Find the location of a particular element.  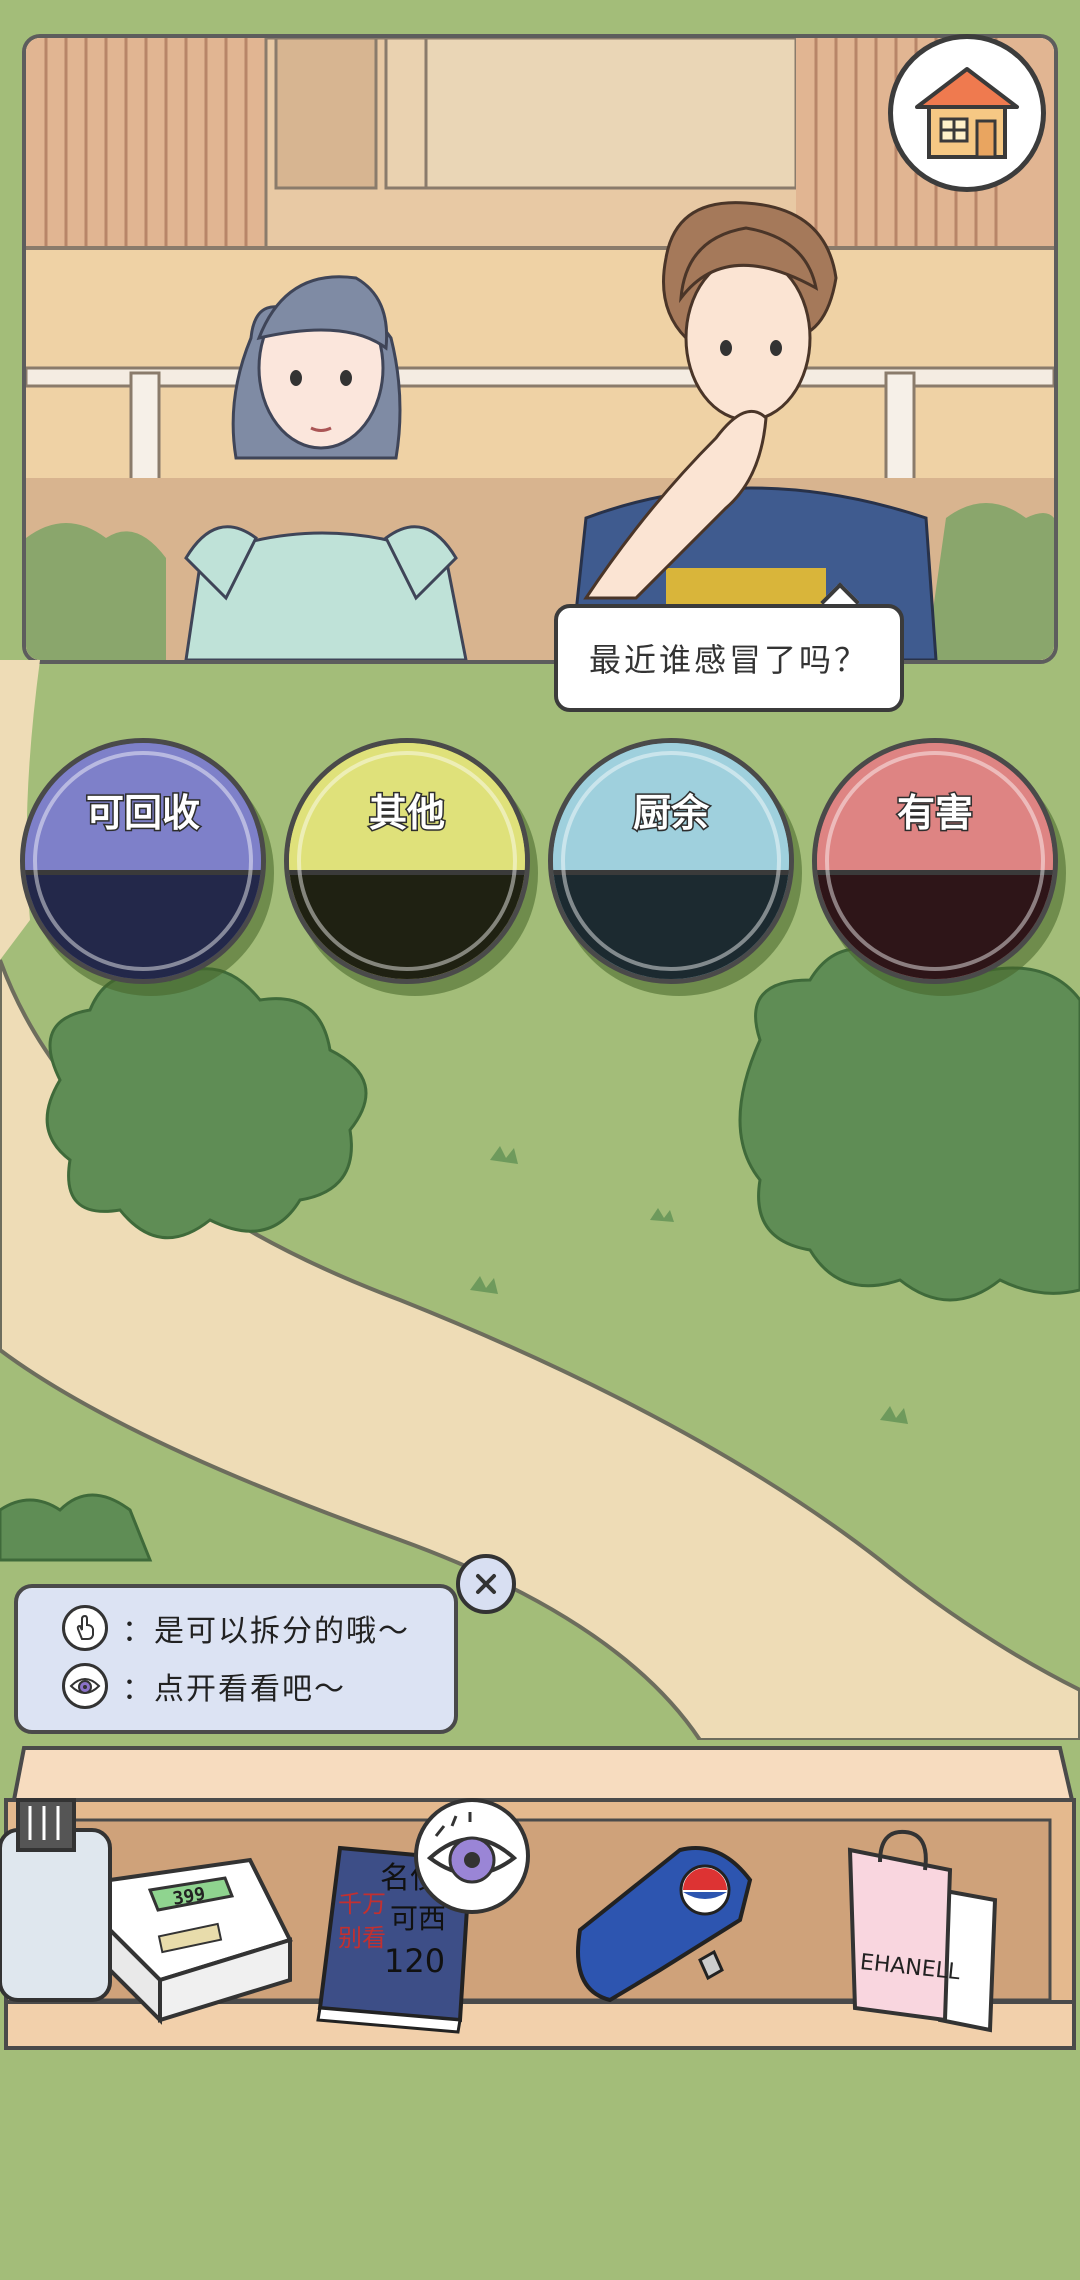

house-icon is located at coordinates (967, 113).